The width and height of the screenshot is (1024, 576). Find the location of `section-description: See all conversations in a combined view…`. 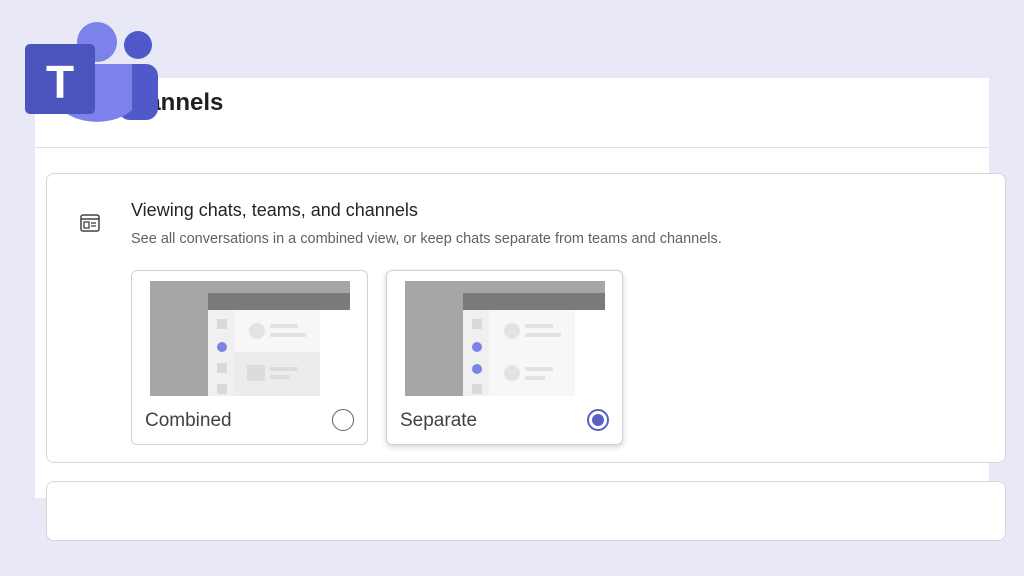

section-description: See all conversations in a combined view… is located at coordinates (426, 239).